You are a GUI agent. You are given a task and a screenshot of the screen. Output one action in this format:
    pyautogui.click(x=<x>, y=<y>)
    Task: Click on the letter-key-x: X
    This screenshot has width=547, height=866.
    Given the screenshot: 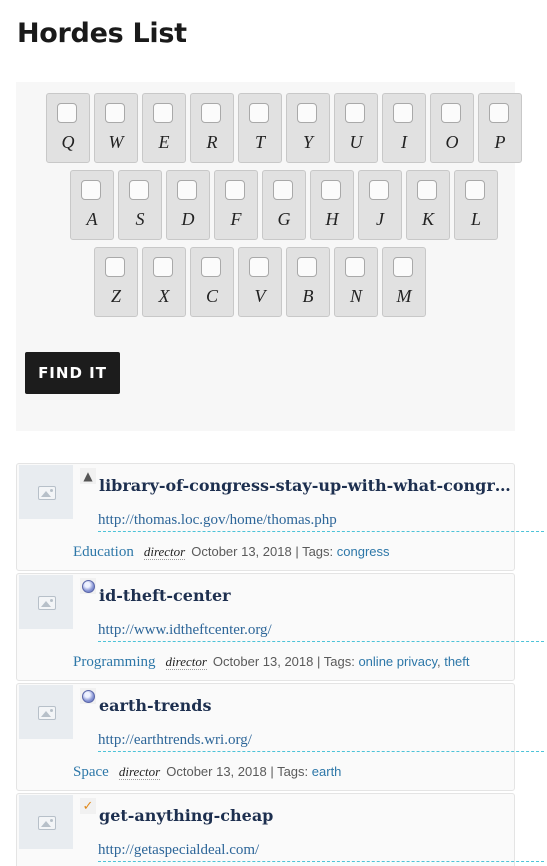 What is the action you would take?
    pyautogui.click(x=164, y=282)
    